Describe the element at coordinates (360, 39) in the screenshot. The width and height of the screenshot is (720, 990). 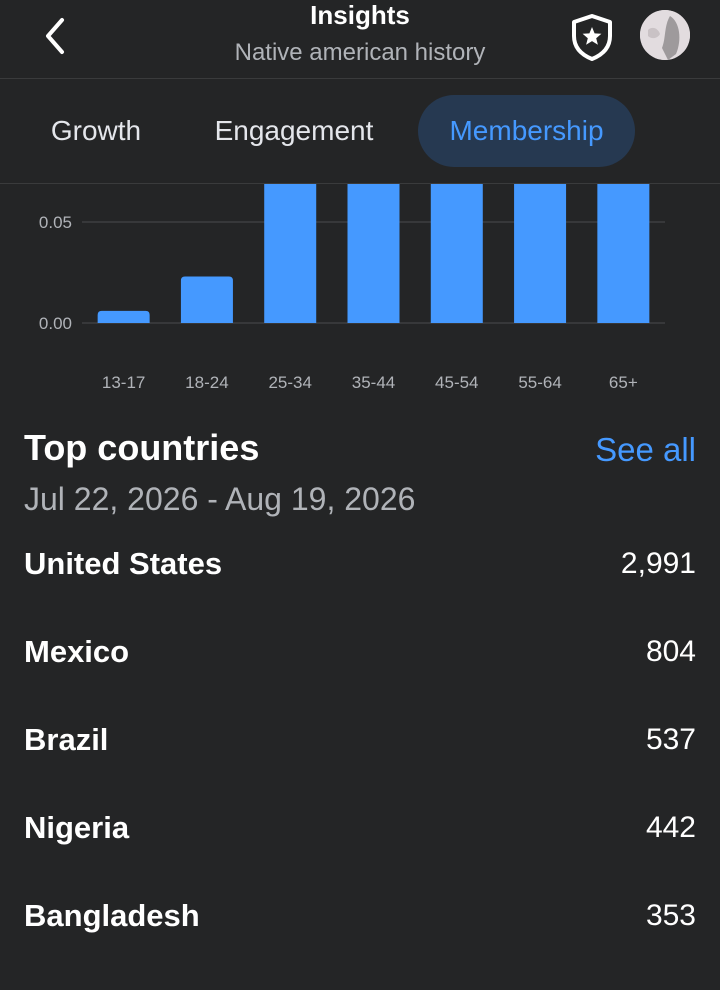
I see `app-header: Insights Native american history` at that location.